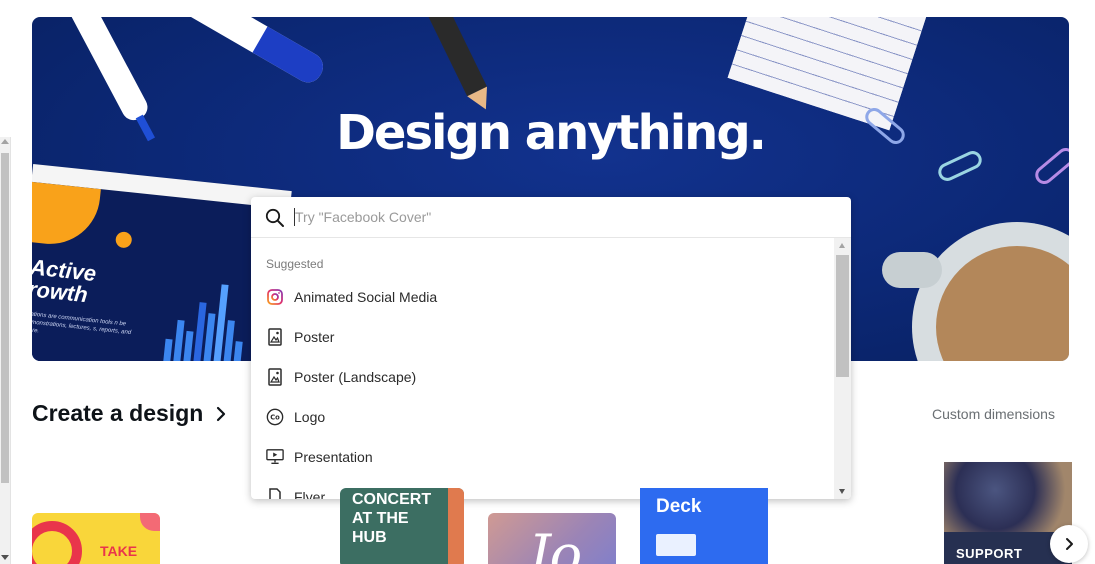 This screenshot has height=564, width=1095. I want to click on suggestion-label: Flyer, so click(310, 494).